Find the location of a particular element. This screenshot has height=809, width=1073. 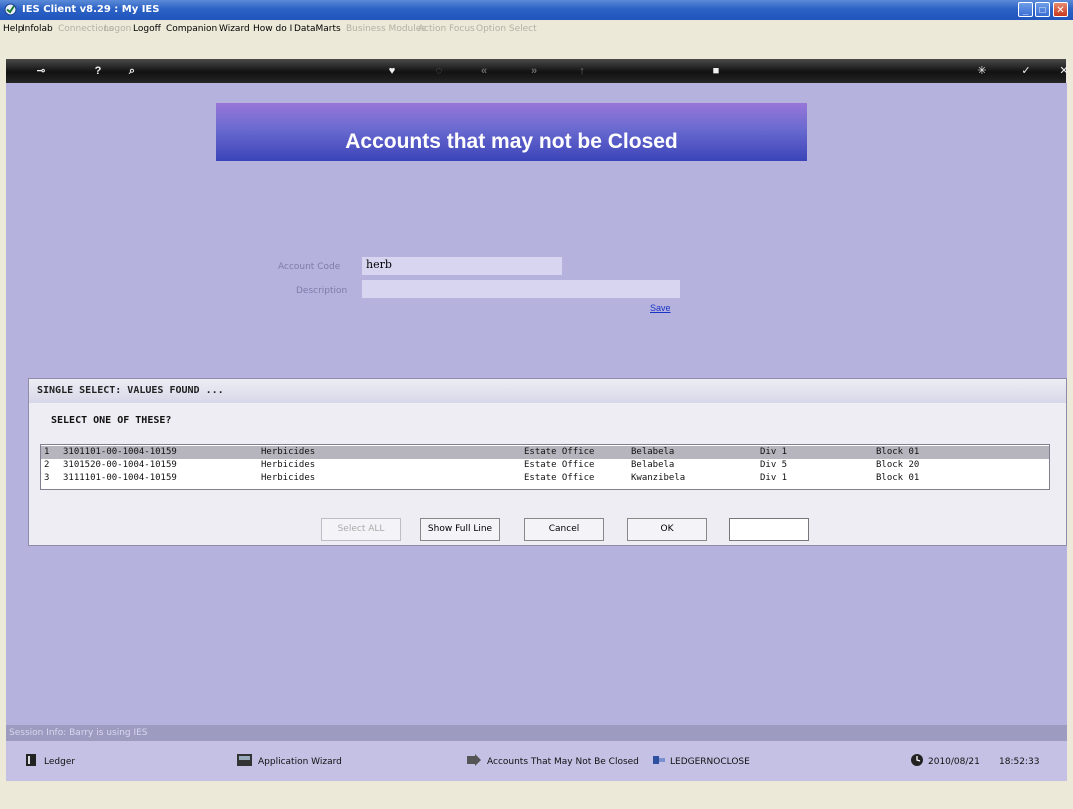

window-titlebar: IES Client v8.29 : My IES _ □ ✕ is located at coordinates (536, 10).